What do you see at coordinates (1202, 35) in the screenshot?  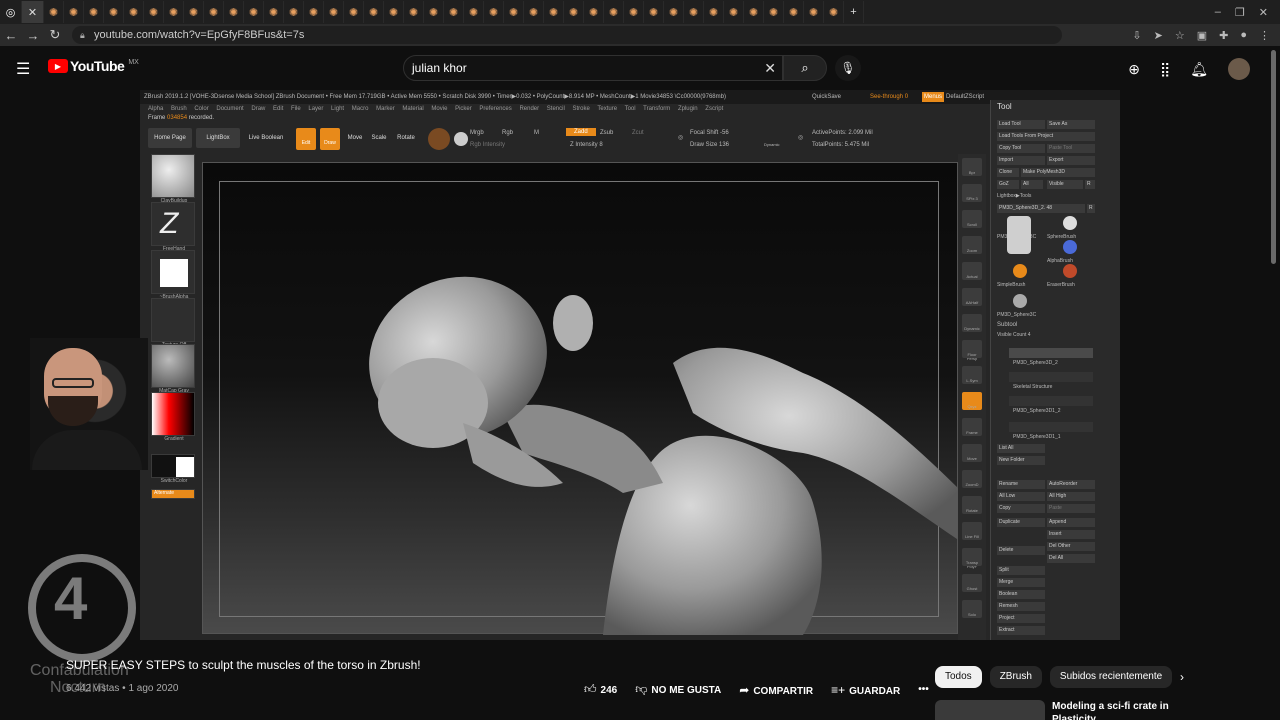 I see `extension-icon: ▣` at bounding box center [1202, 35].